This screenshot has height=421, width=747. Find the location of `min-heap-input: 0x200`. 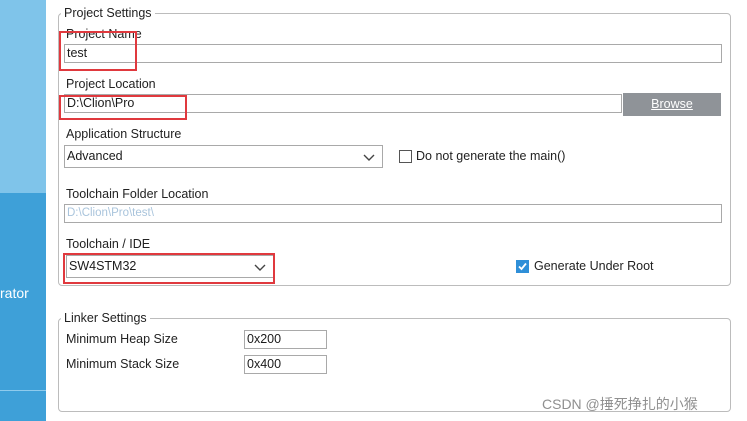

min-heap-input: 0x200 is located at coordinates (285, 339).